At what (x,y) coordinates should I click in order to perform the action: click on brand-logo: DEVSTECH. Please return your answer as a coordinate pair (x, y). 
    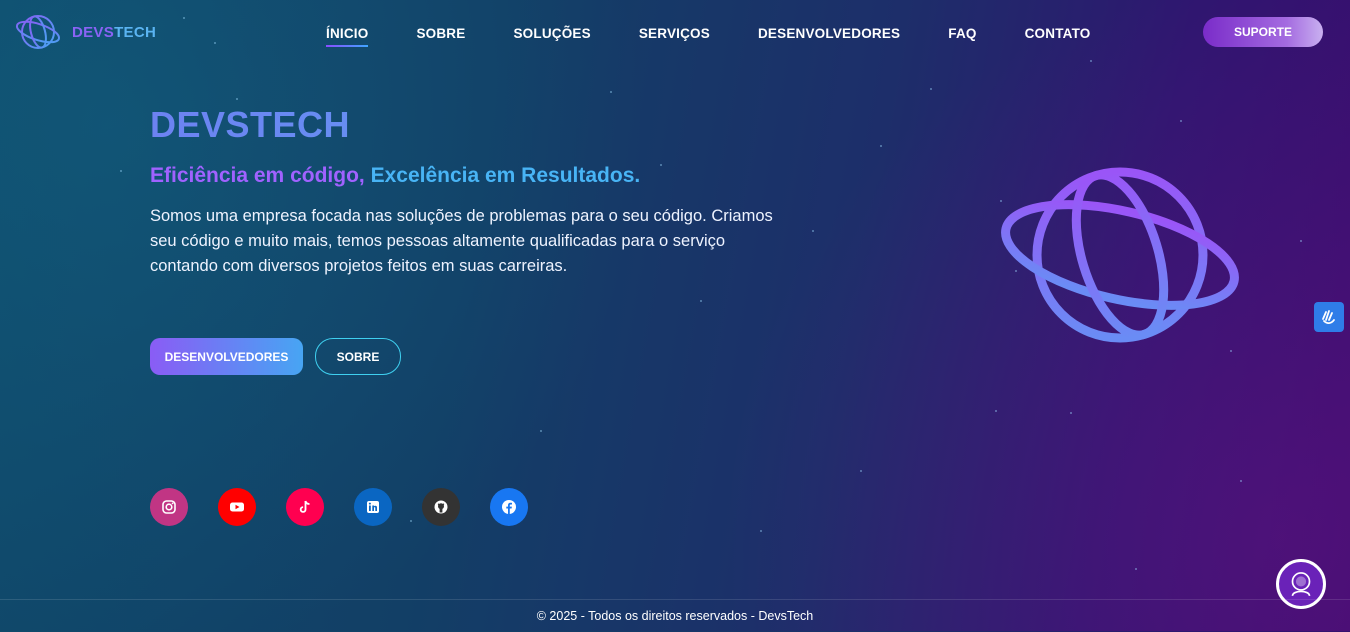
    Looking at the image, I should click on (85, 32).